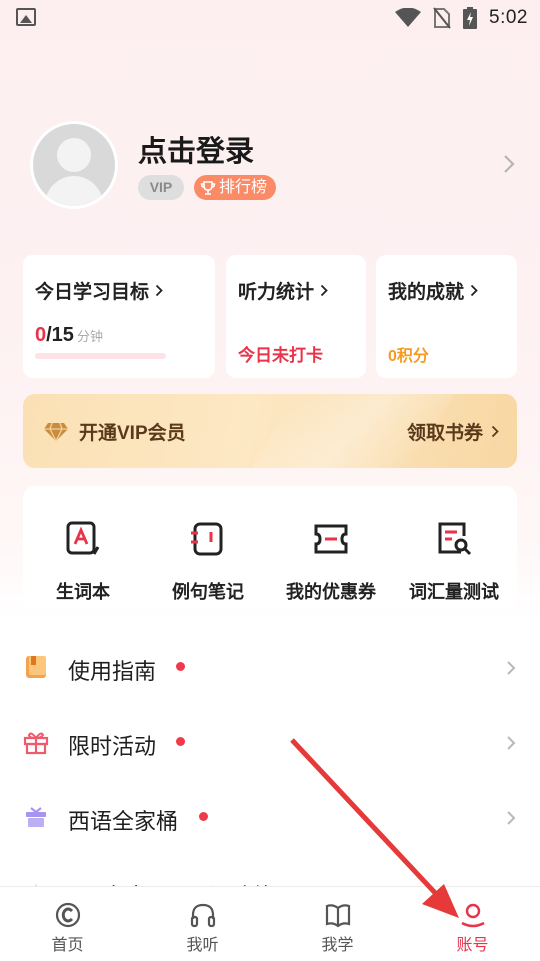 This screenshot has height=961, width=540. Describe the element at coordinates (331, 539) in the screenshot. I see `coupon-icon` at that location.